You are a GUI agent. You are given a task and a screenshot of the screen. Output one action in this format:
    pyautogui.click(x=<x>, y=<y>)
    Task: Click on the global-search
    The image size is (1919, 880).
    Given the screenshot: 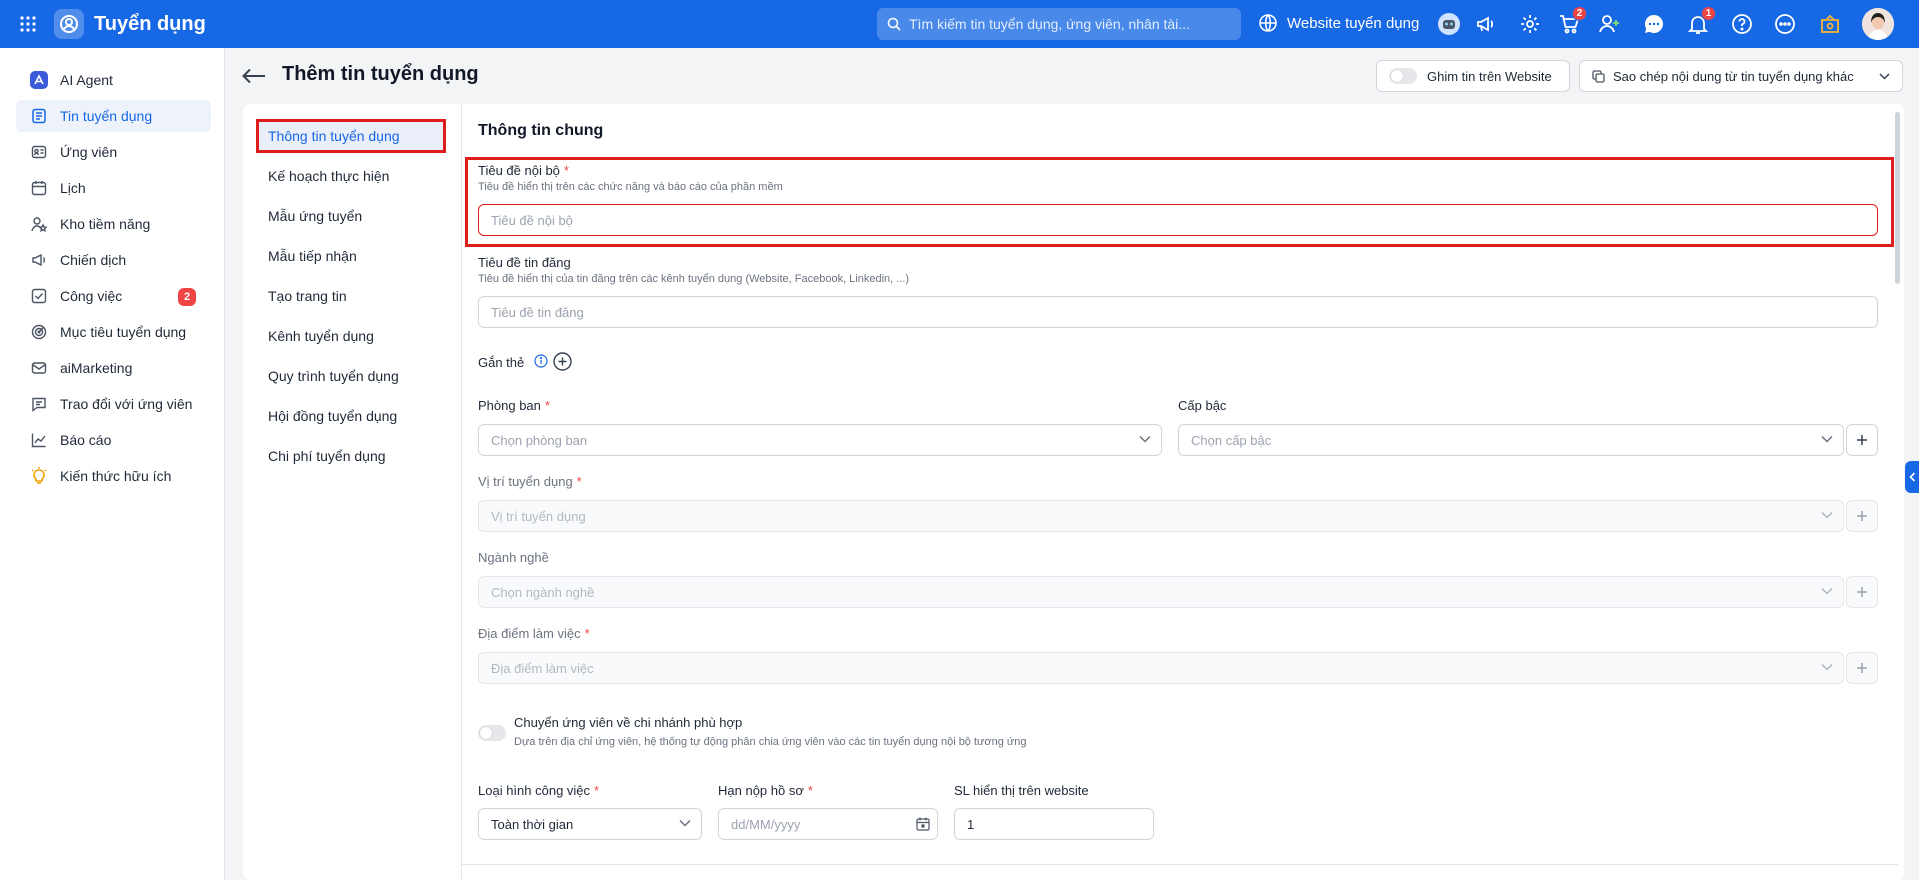 What is the action you would take?
    pyautogui.click(x=1059, y=24)
    